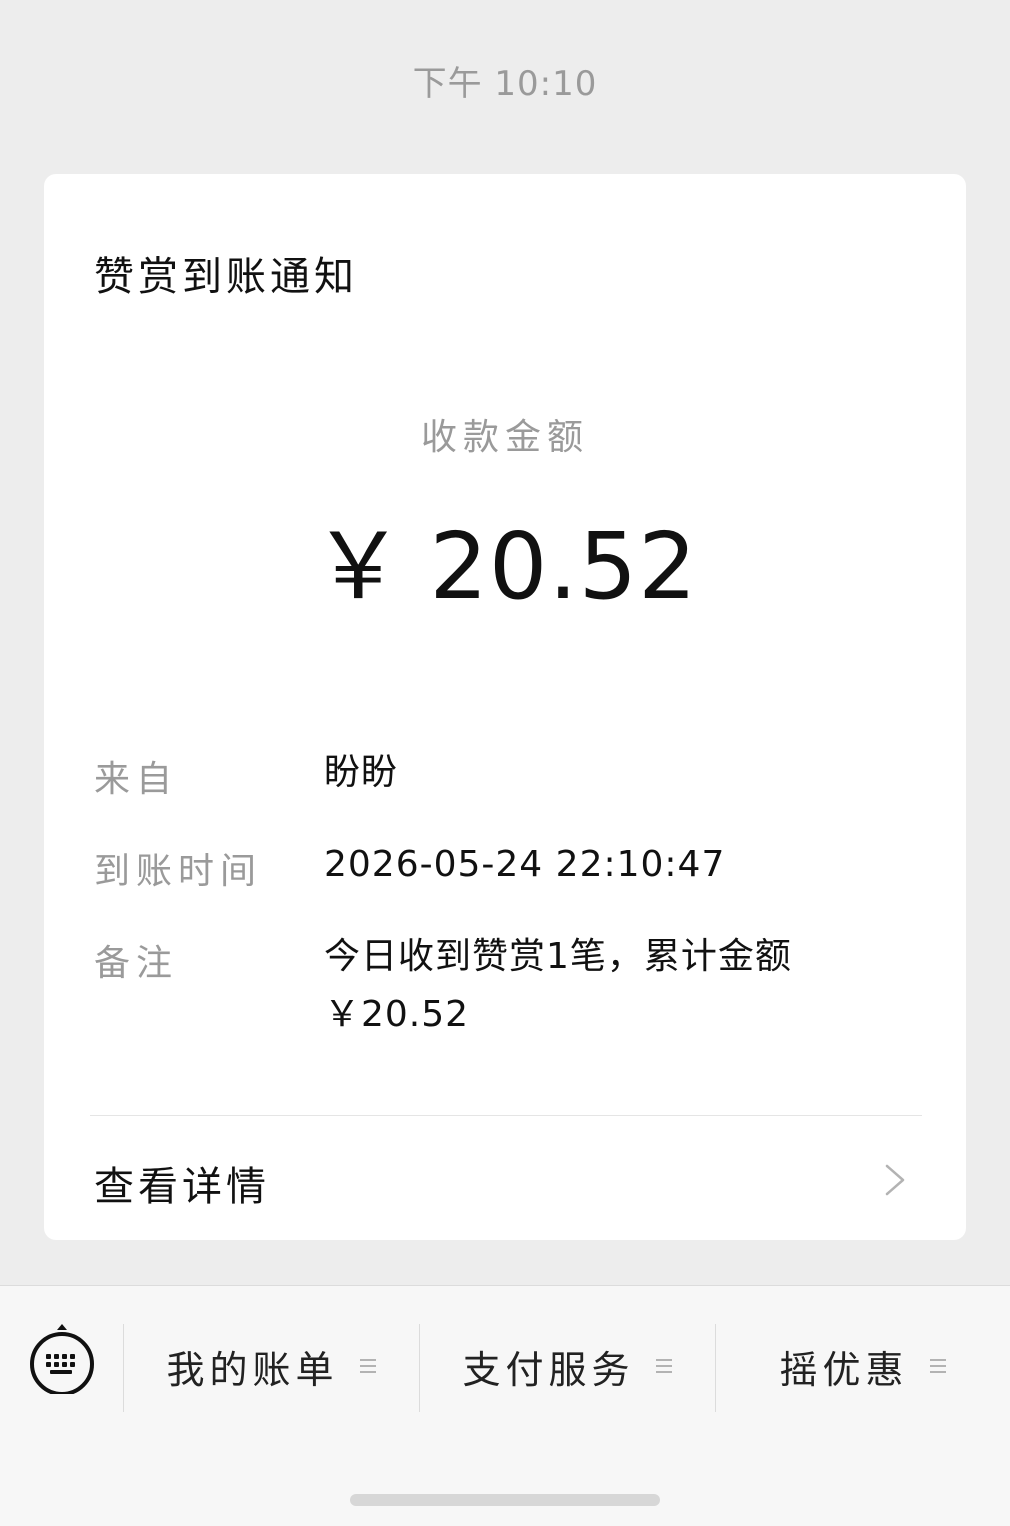  What do you see at coordinates (178, 871) in the screenshot?
I see `arrival-time-label: 到账时间` at bounding box center [178, 871].